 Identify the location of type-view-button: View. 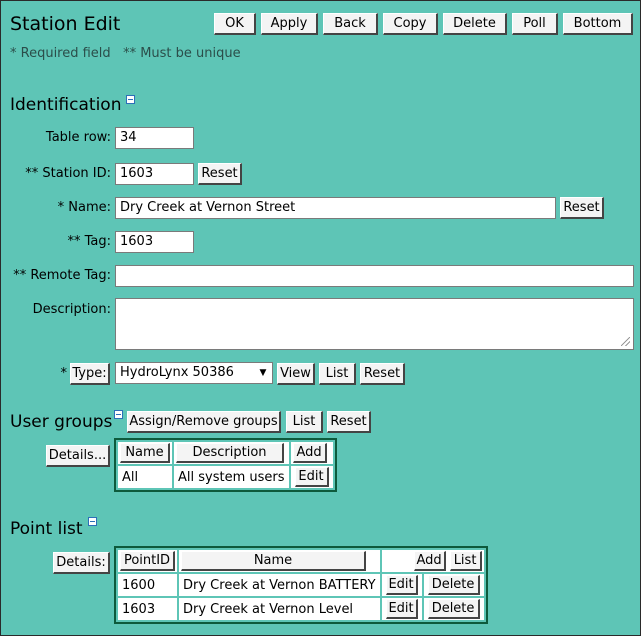
(296, 374).